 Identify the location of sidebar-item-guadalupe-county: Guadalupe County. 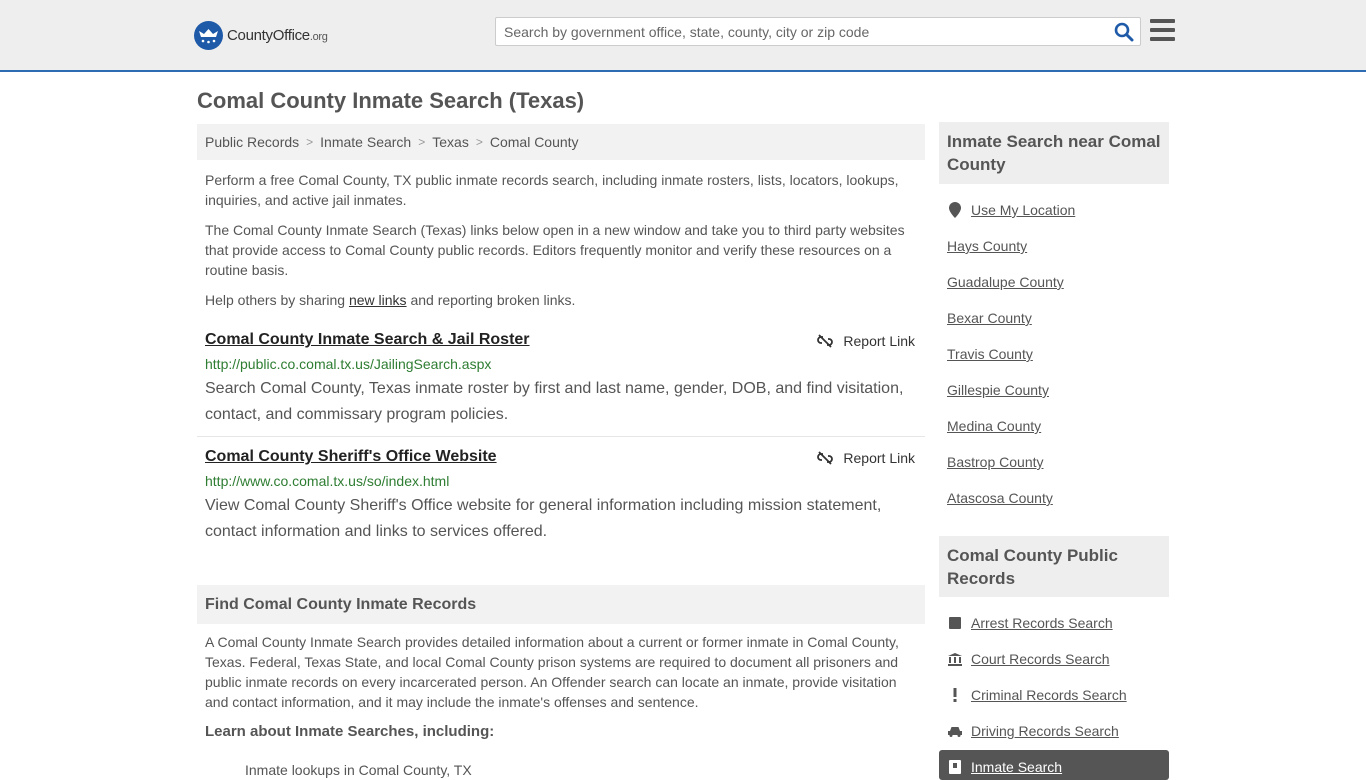
(1005, 282).